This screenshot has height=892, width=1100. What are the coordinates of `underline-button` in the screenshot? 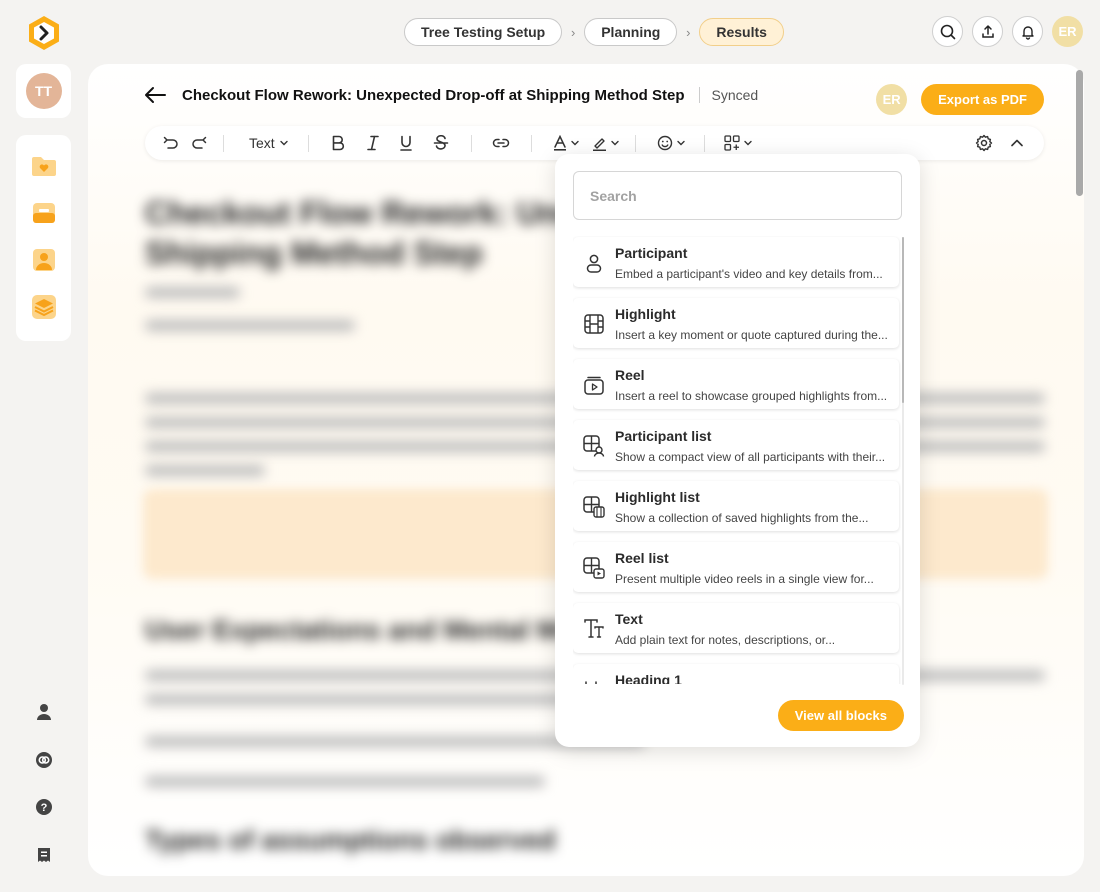 It's located at (406, 143).